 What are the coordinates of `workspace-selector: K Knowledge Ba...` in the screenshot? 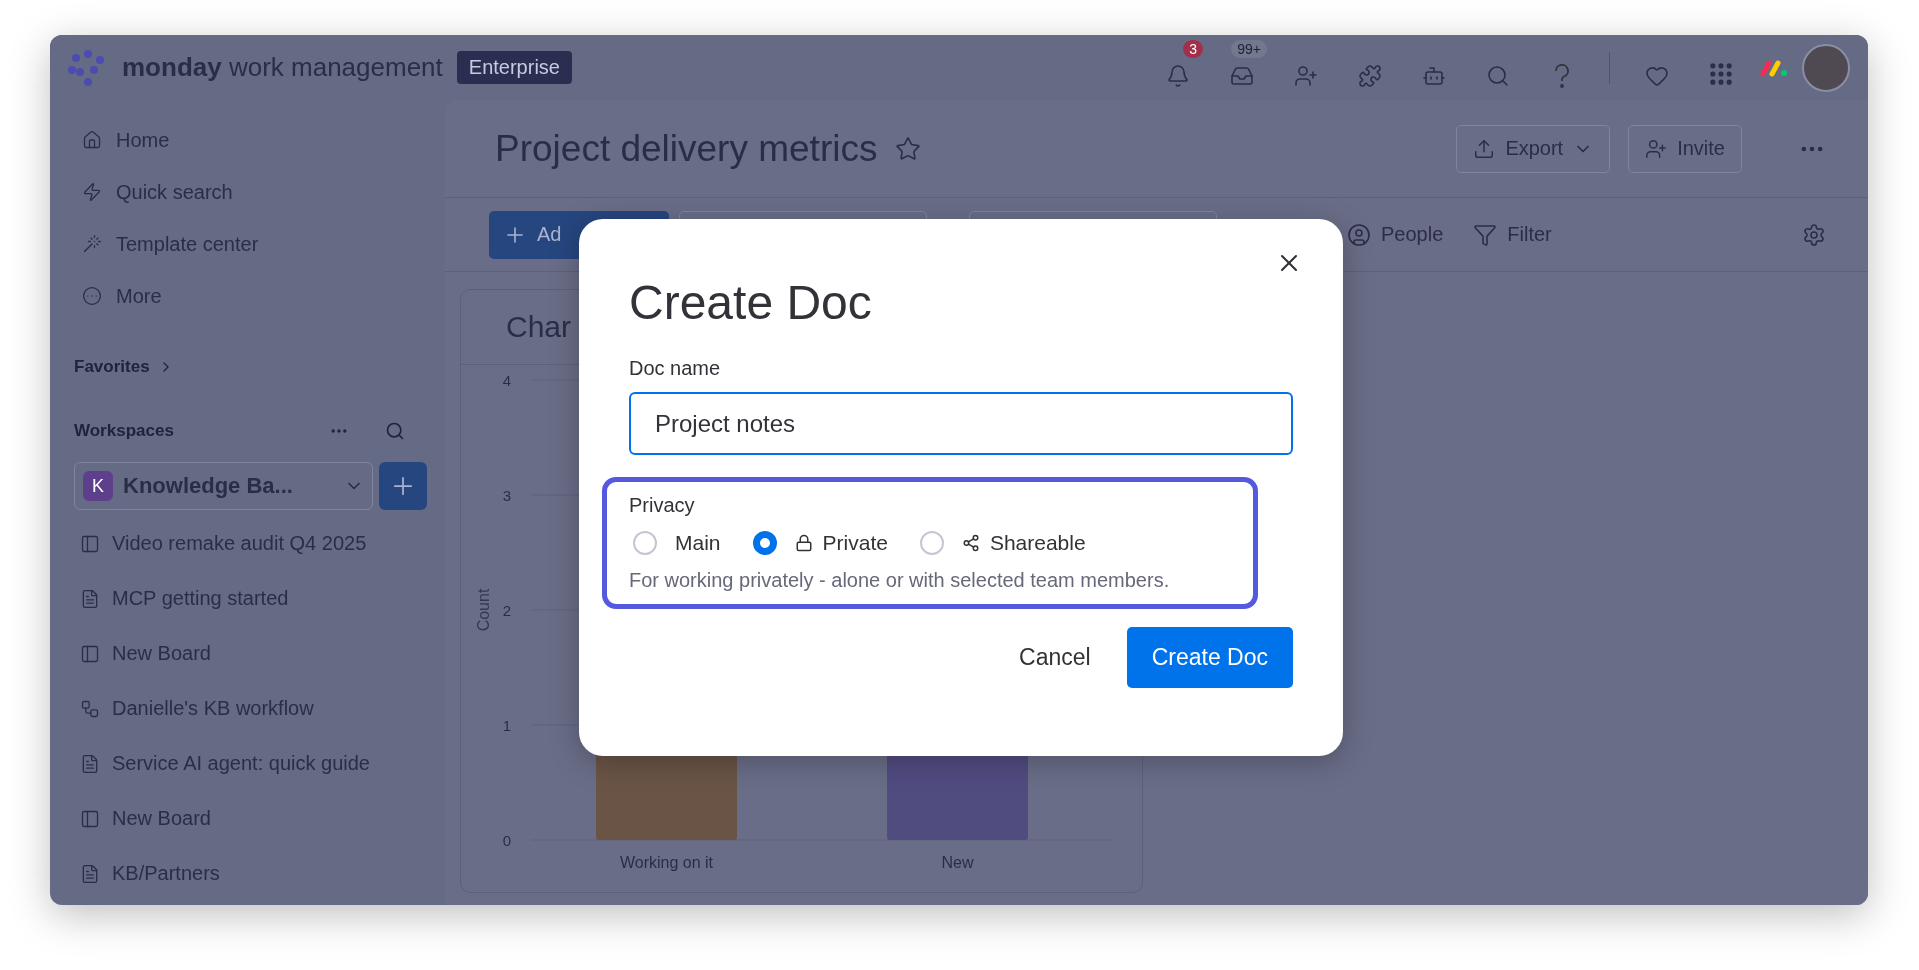 It's located at (223, 486).